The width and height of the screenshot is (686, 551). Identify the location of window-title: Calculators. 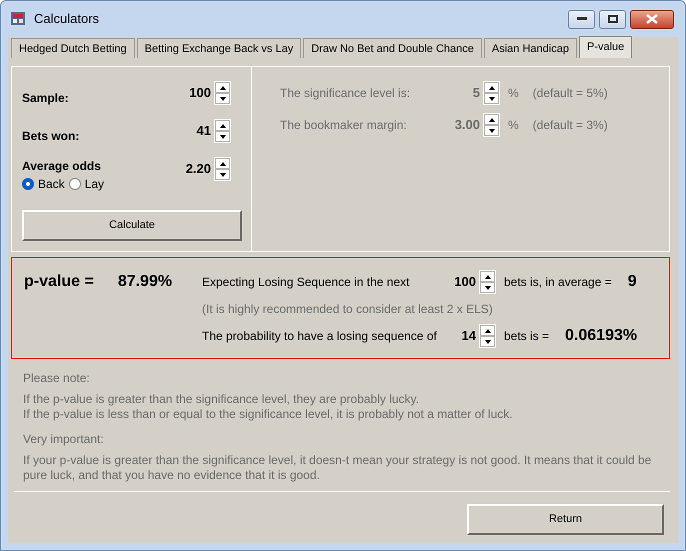
(67, 19).